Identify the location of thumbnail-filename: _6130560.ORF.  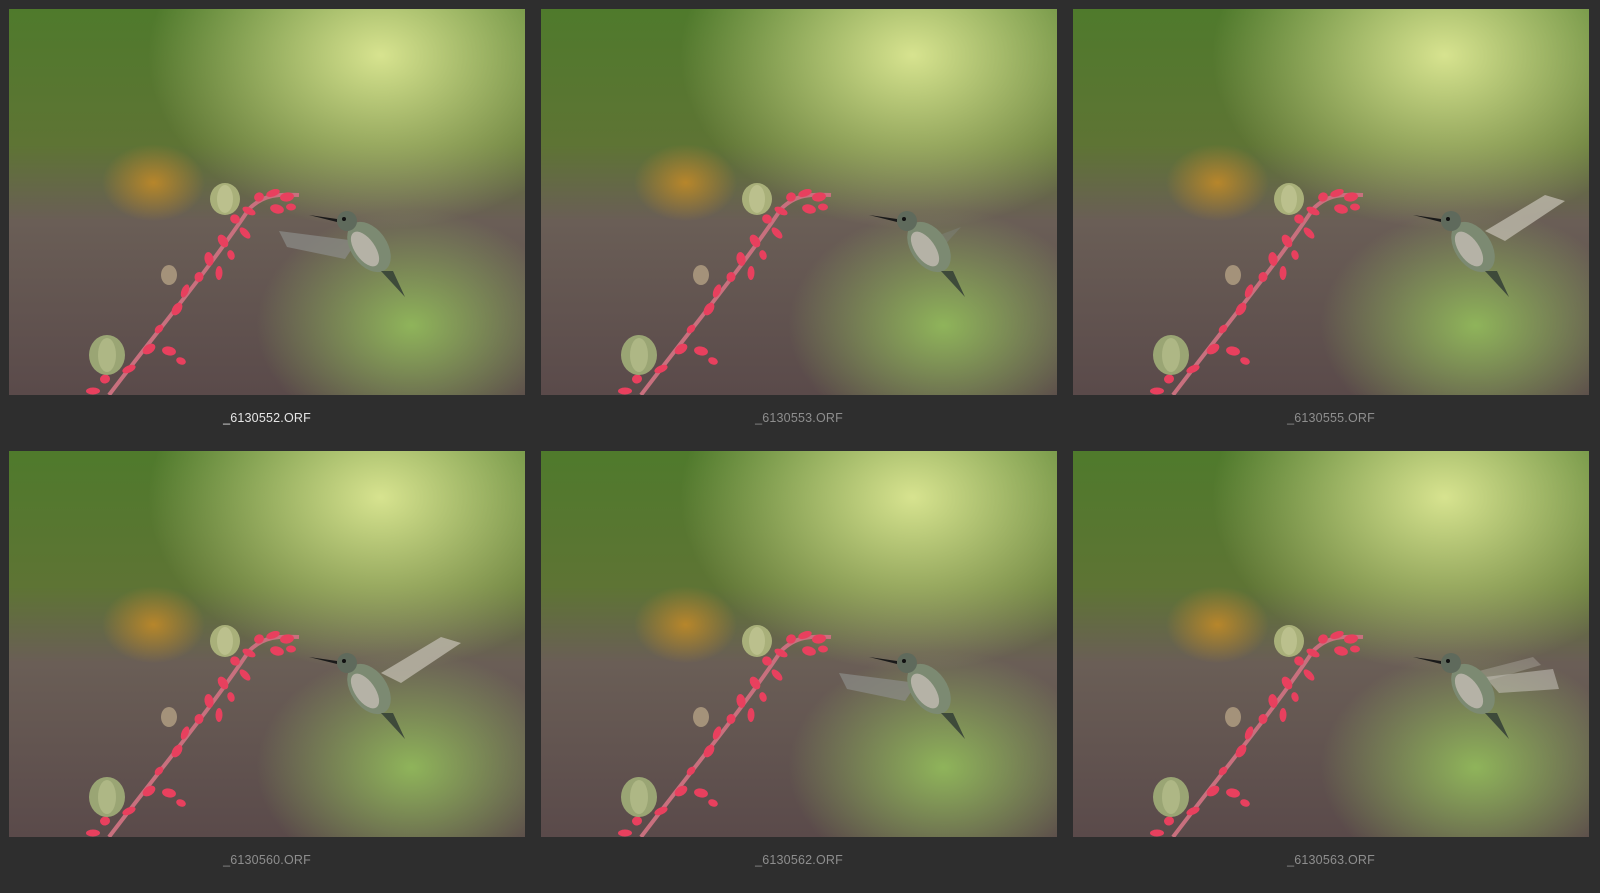
(267, 860).